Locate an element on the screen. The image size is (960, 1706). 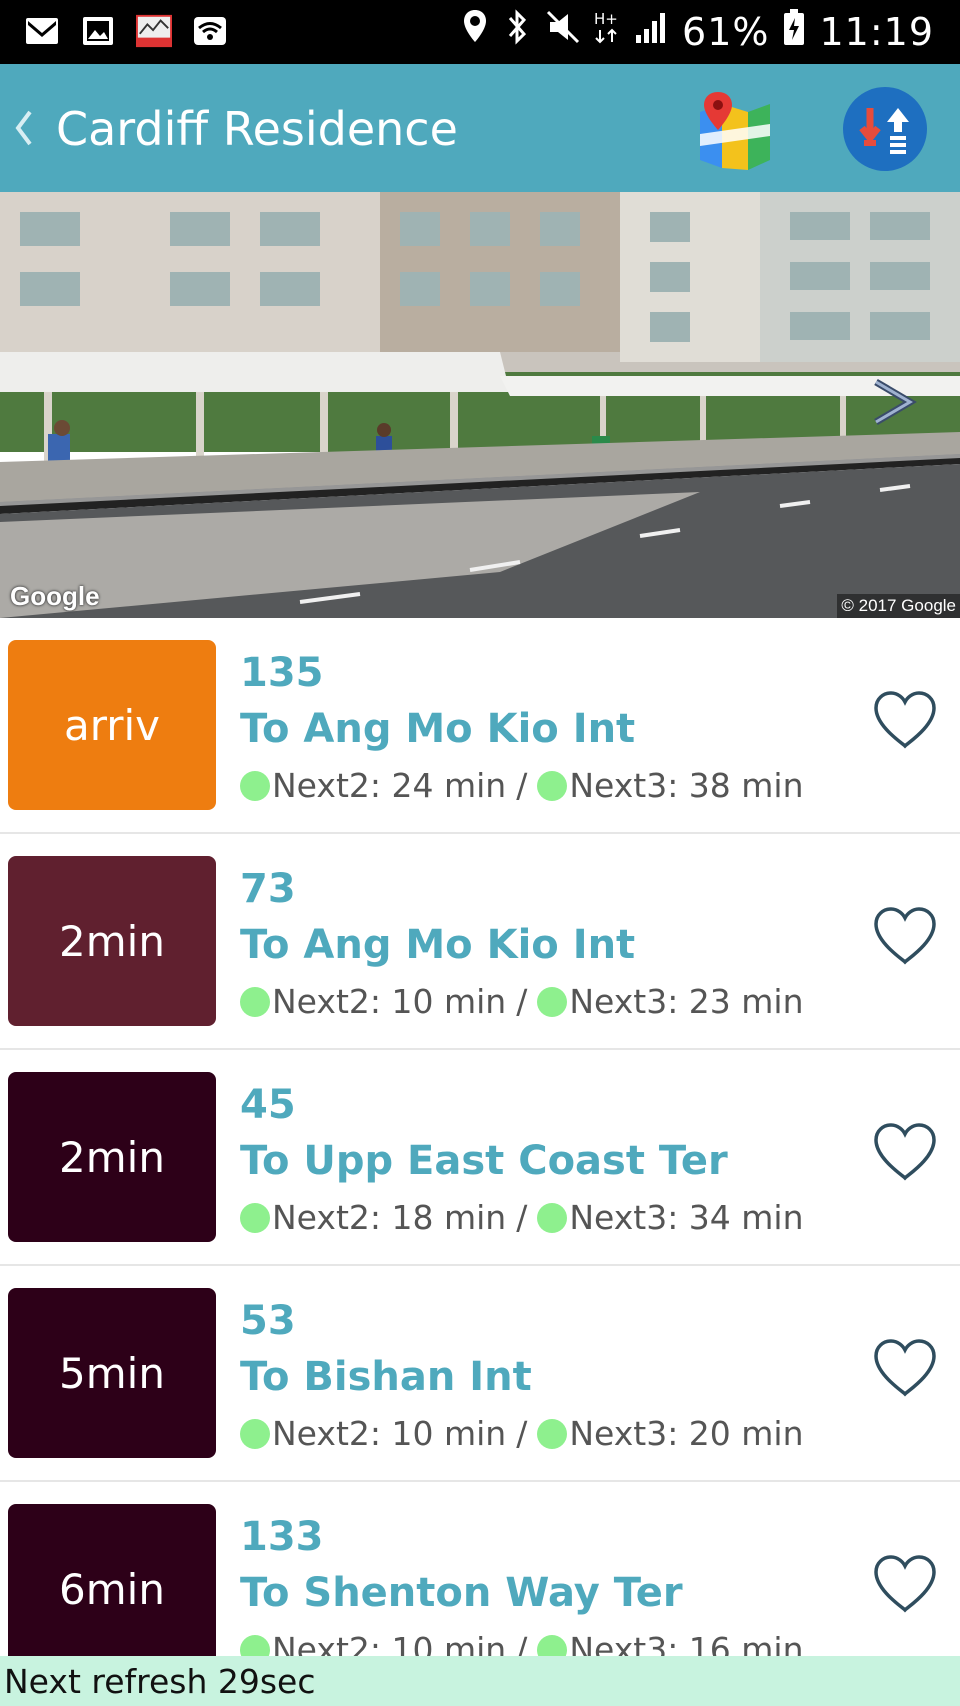
mute-icon is located at coordinates (563, 31).